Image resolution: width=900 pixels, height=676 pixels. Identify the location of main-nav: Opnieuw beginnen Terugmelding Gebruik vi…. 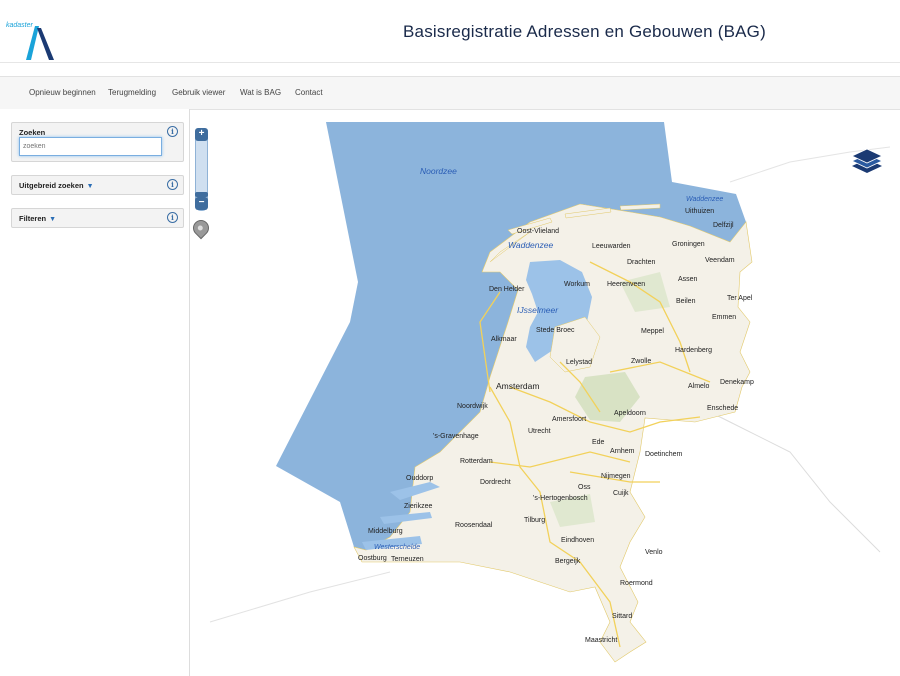
(450, 93).